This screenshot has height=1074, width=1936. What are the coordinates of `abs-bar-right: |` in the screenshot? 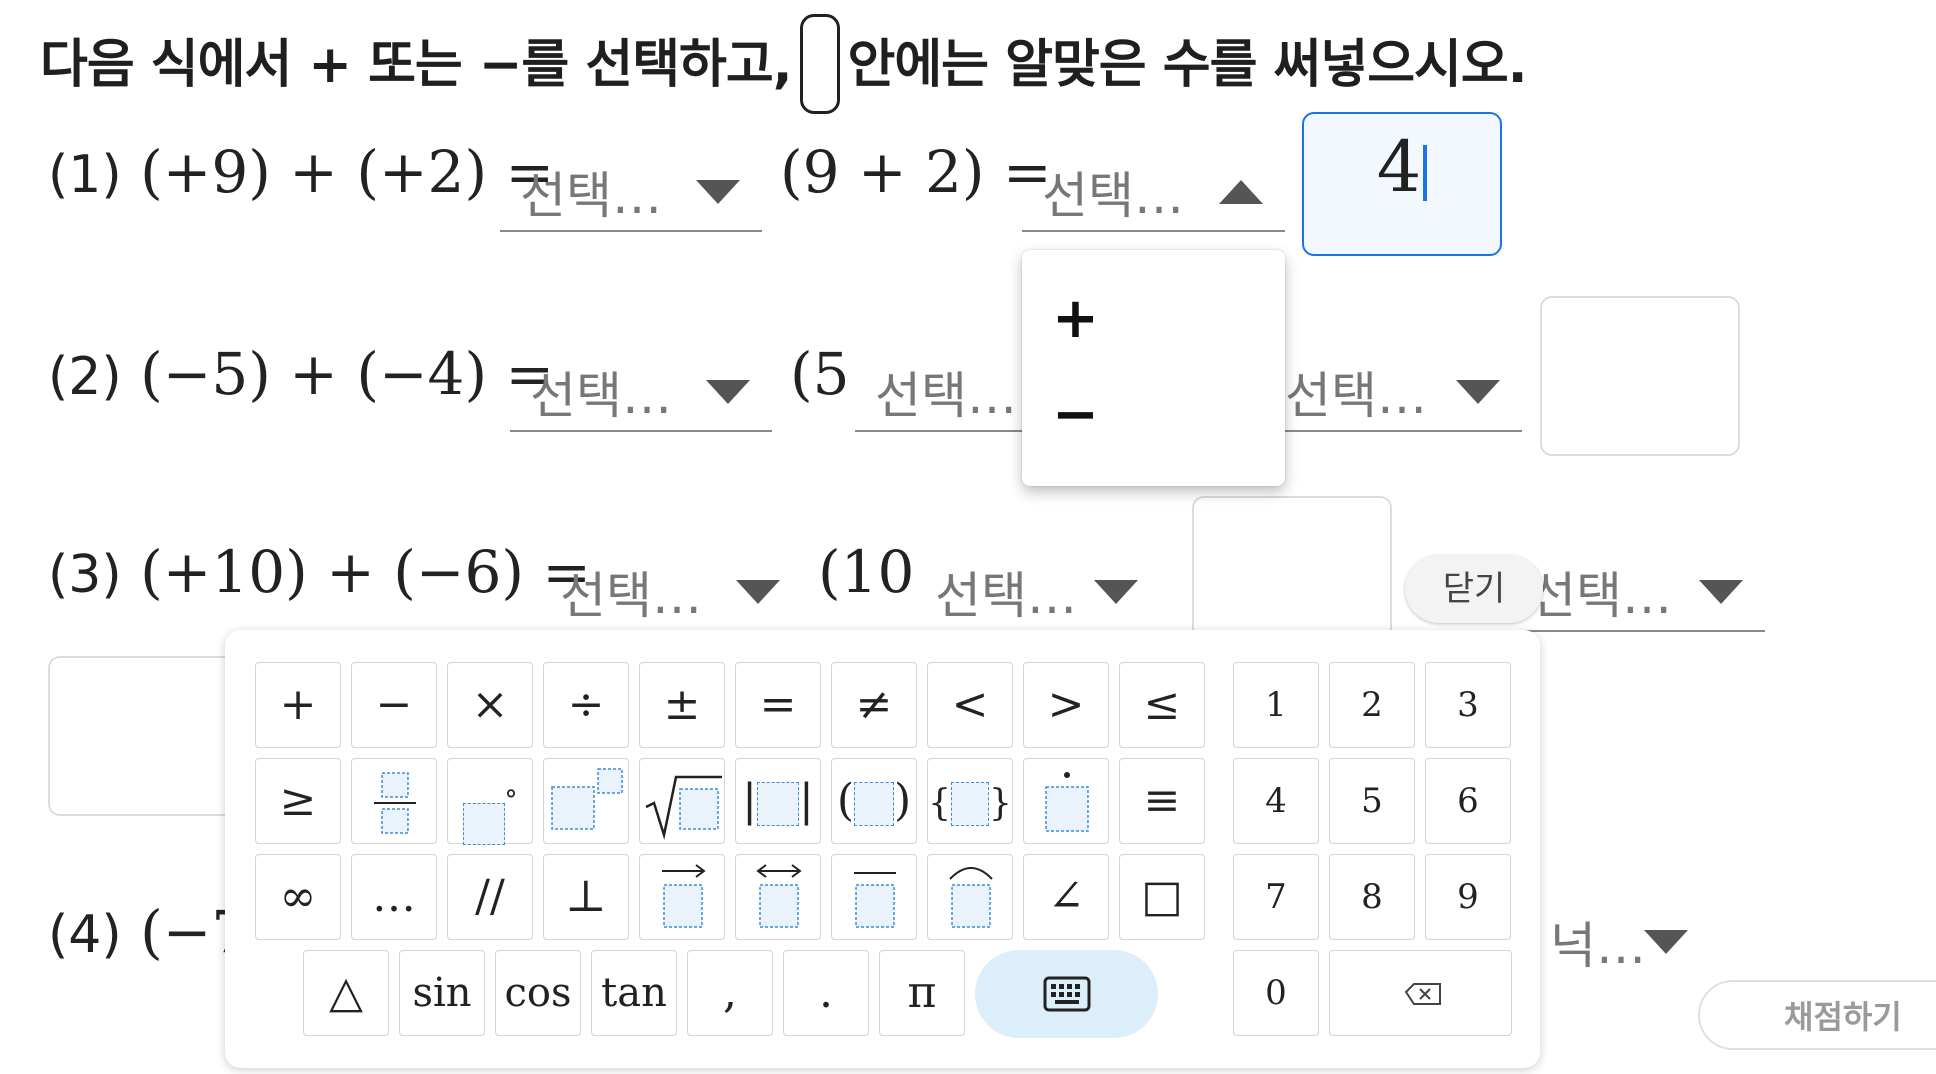 It's located at (806, 800).